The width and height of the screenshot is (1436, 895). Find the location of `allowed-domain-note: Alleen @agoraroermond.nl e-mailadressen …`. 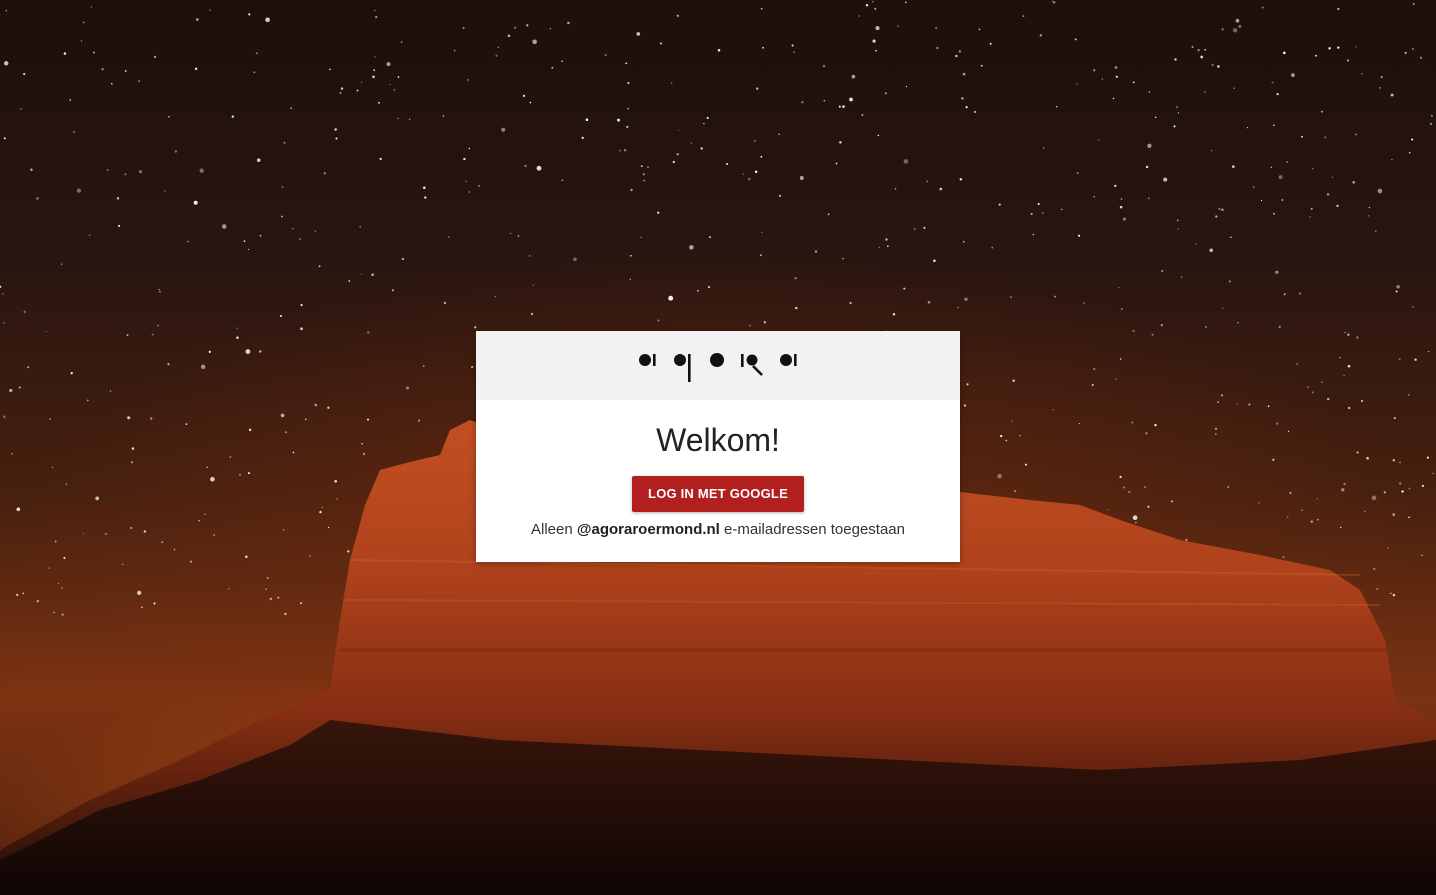

allowed-domain-note: Alleen @agoraroermond.nl e-mailadressen … is located at coordinates (718, 529).